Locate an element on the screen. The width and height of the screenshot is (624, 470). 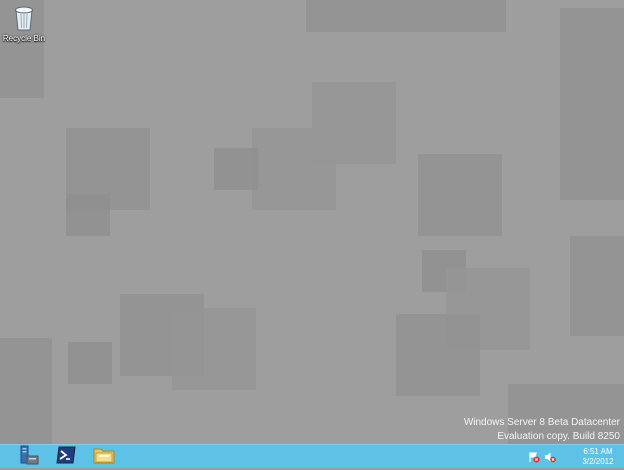
taskbar-server-manager-button is located at coordinates (28, 457).